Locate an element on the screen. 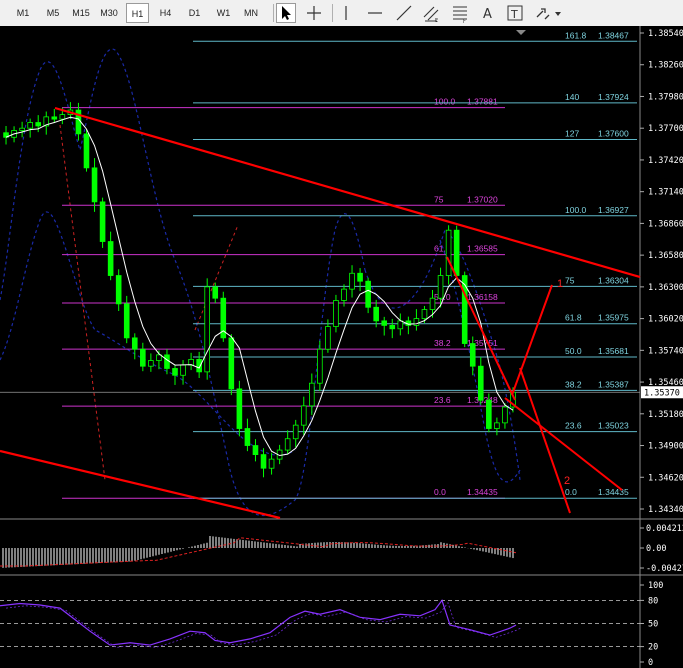 This screenshot has height=668, width=683. svg-text: E is located at coordinates (436, 20).